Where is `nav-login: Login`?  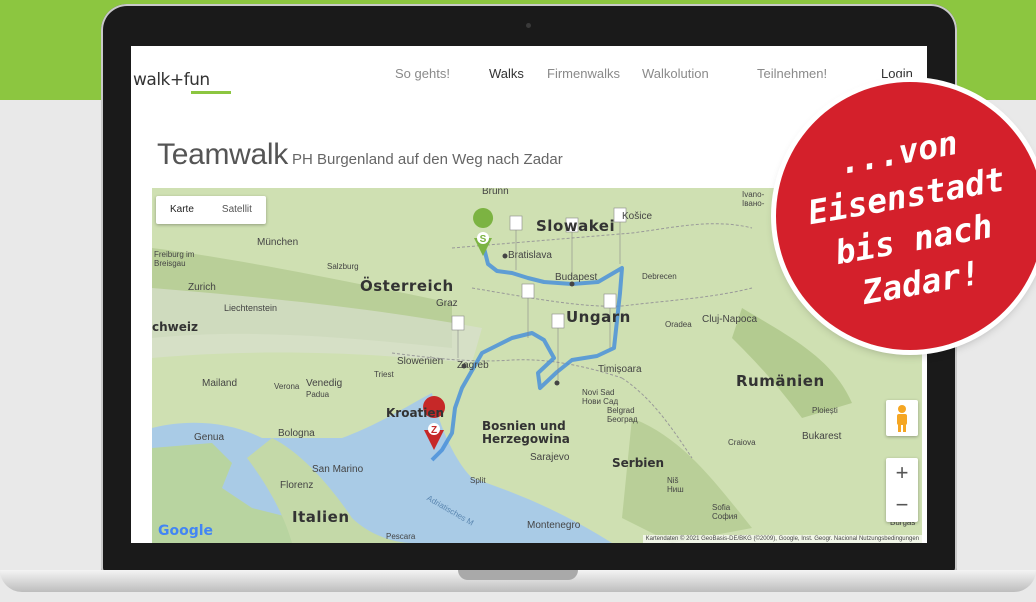 nav-login: Login is located at coordinates (897, 73).